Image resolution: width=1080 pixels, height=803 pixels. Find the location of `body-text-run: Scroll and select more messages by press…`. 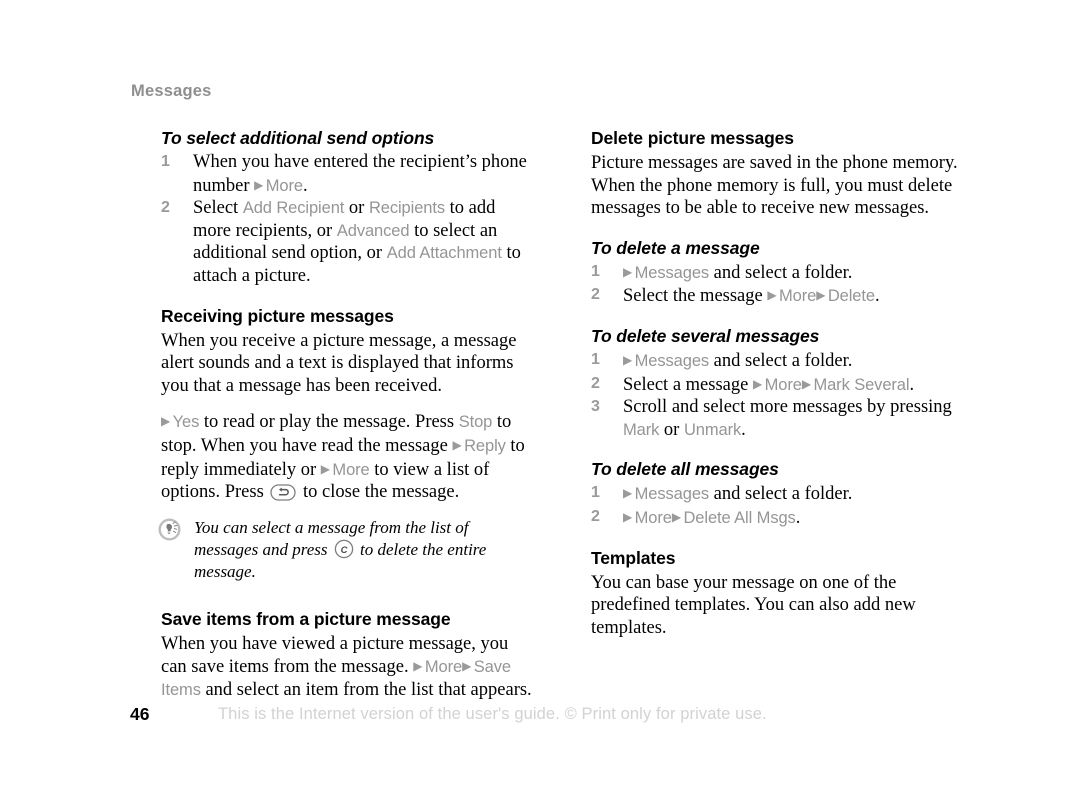

body-text-run: Scroll and select more messages by press… is located at coordinates (787, 407).